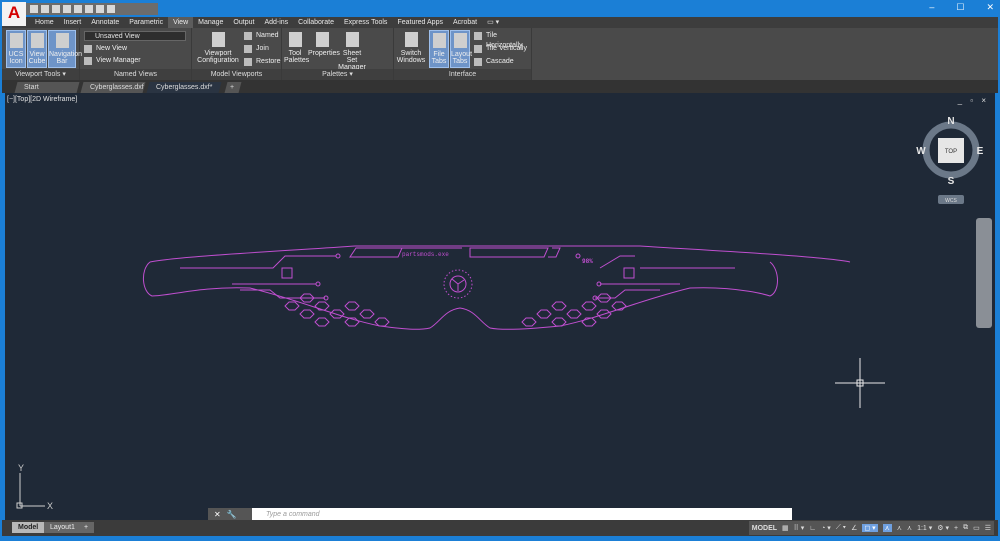 This screenshot has width=1000, height=541. I want to click on grid-icon: ▦, so click(785, 528).